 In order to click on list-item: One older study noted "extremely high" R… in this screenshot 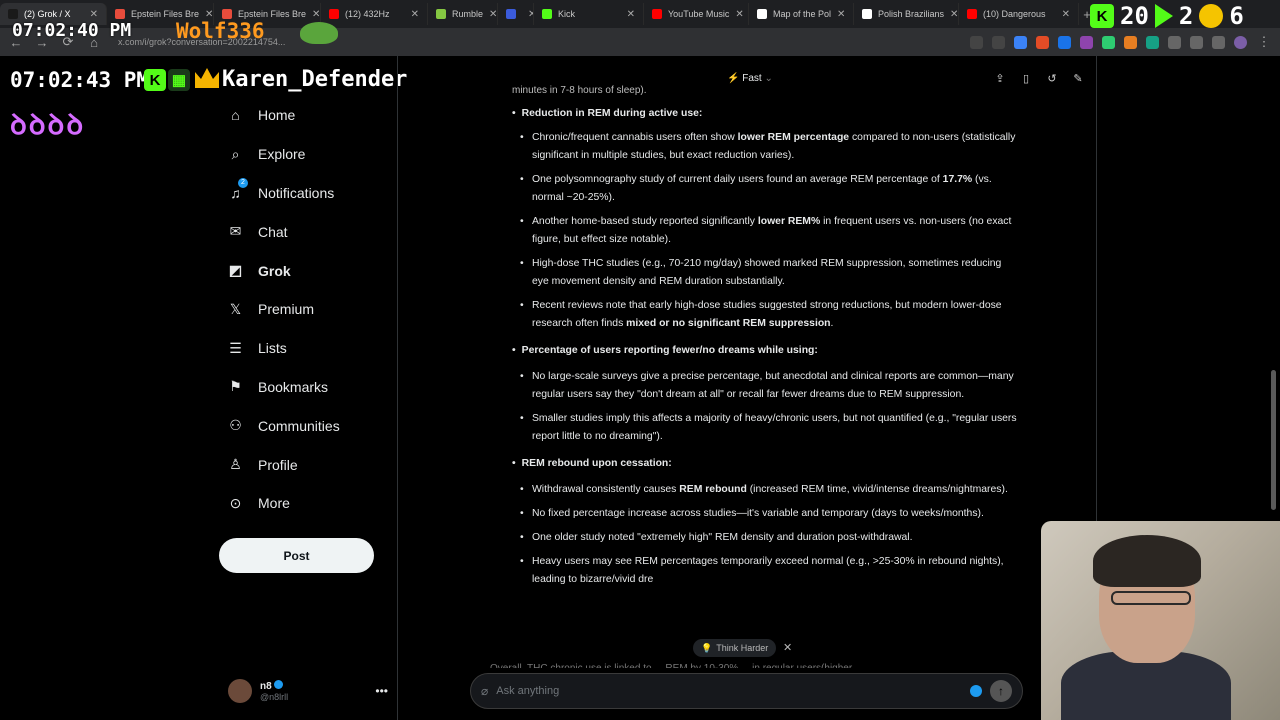, I will do `click(769, 538)`.